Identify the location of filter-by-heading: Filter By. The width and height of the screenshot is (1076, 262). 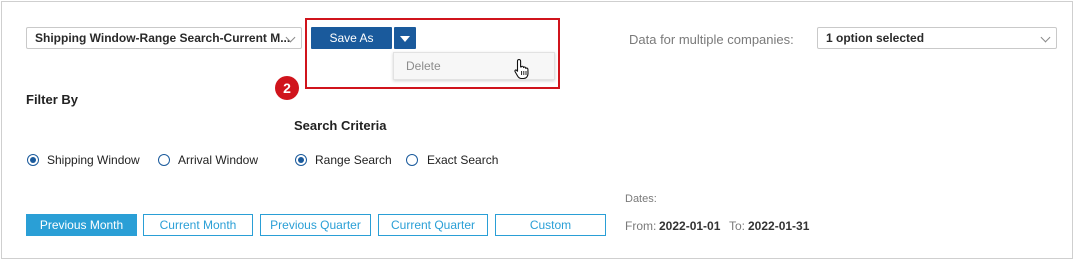
(52, 99).